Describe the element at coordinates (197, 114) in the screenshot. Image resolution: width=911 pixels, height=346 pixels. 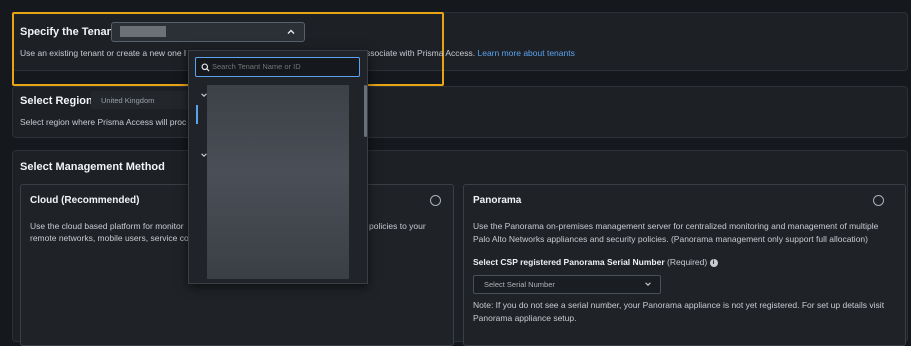
I see `selected-item-indicator` at that location.